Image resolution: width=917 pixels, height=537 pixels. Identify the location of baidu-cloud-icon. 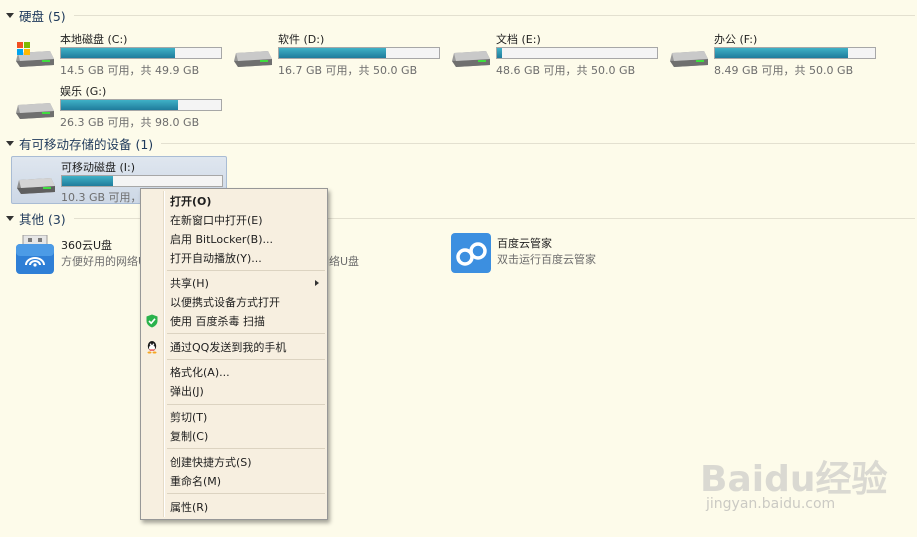
(471, 253).